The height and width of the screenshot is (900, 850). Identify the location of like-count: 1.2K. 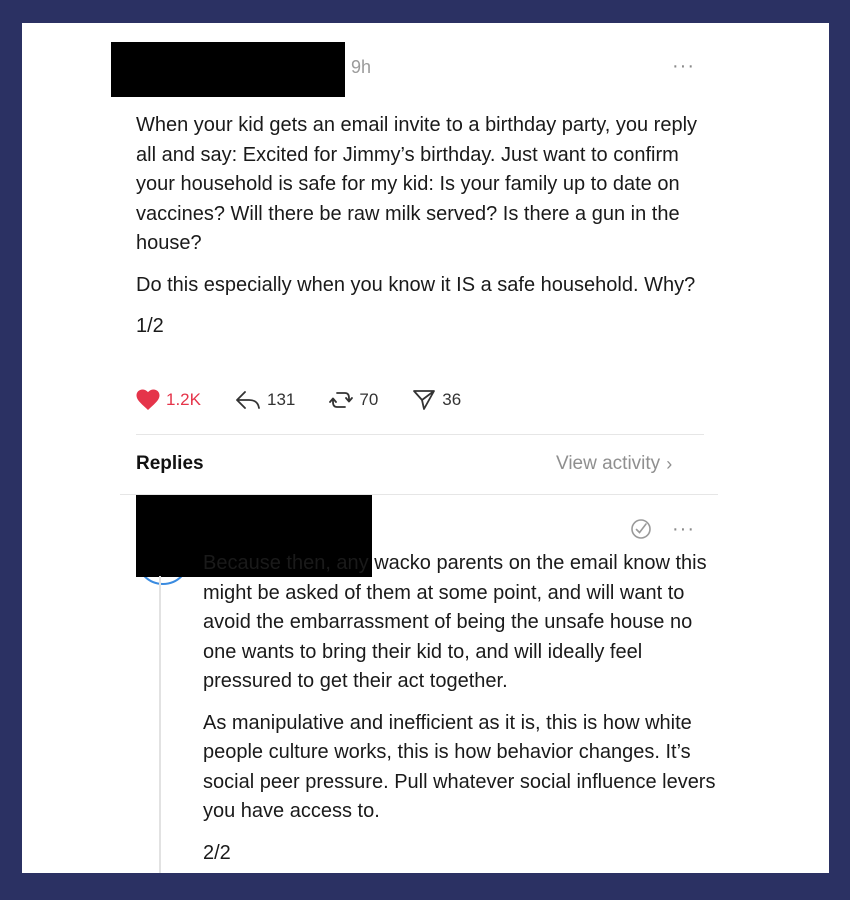
(183, 399).